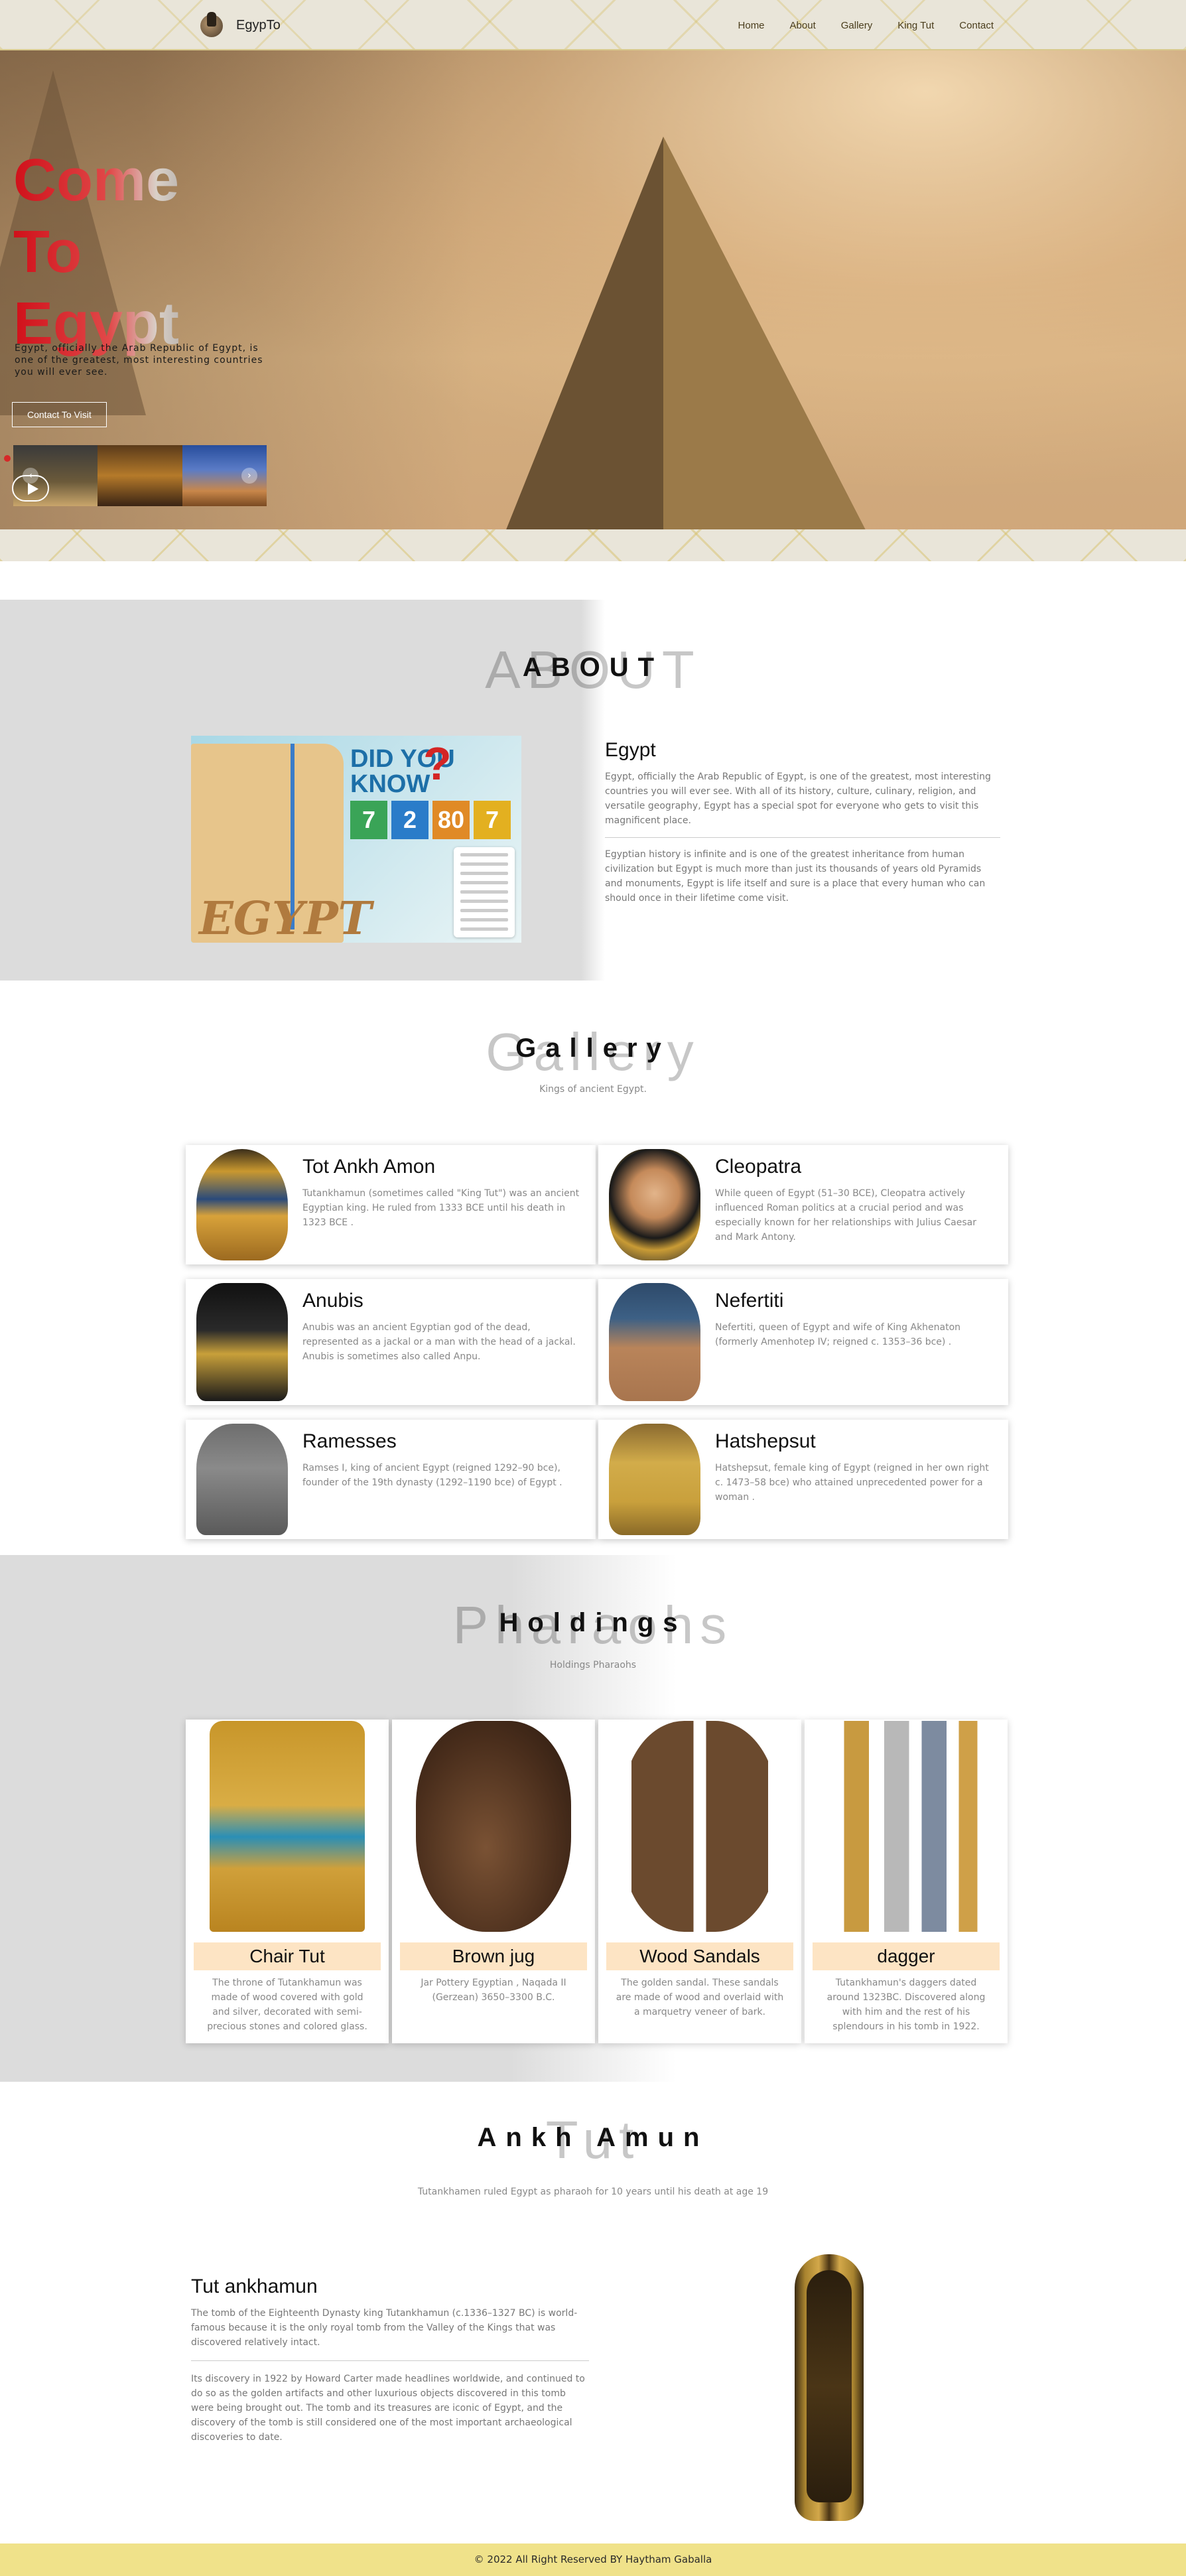  I want to click on brand: EgypTo, so click(240, 25).